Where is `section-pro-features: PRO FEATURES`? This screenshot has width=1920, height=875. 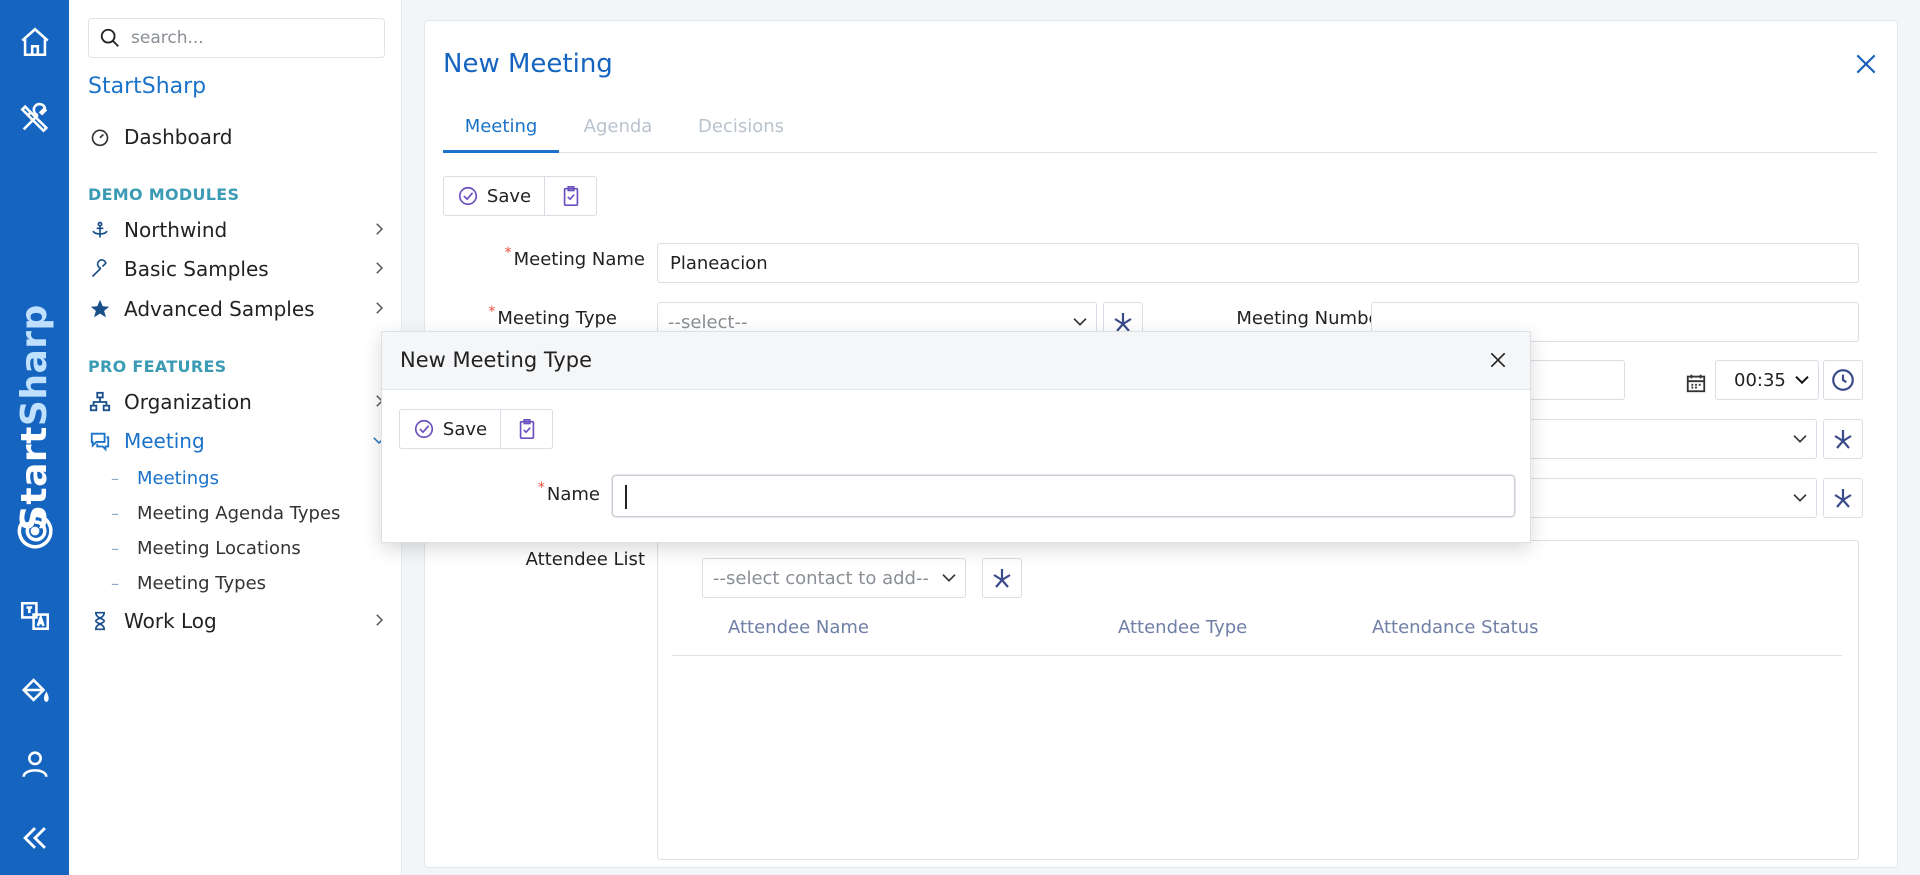
section-pro-features: PRO FEATURES is located at coordinates (157, 366).